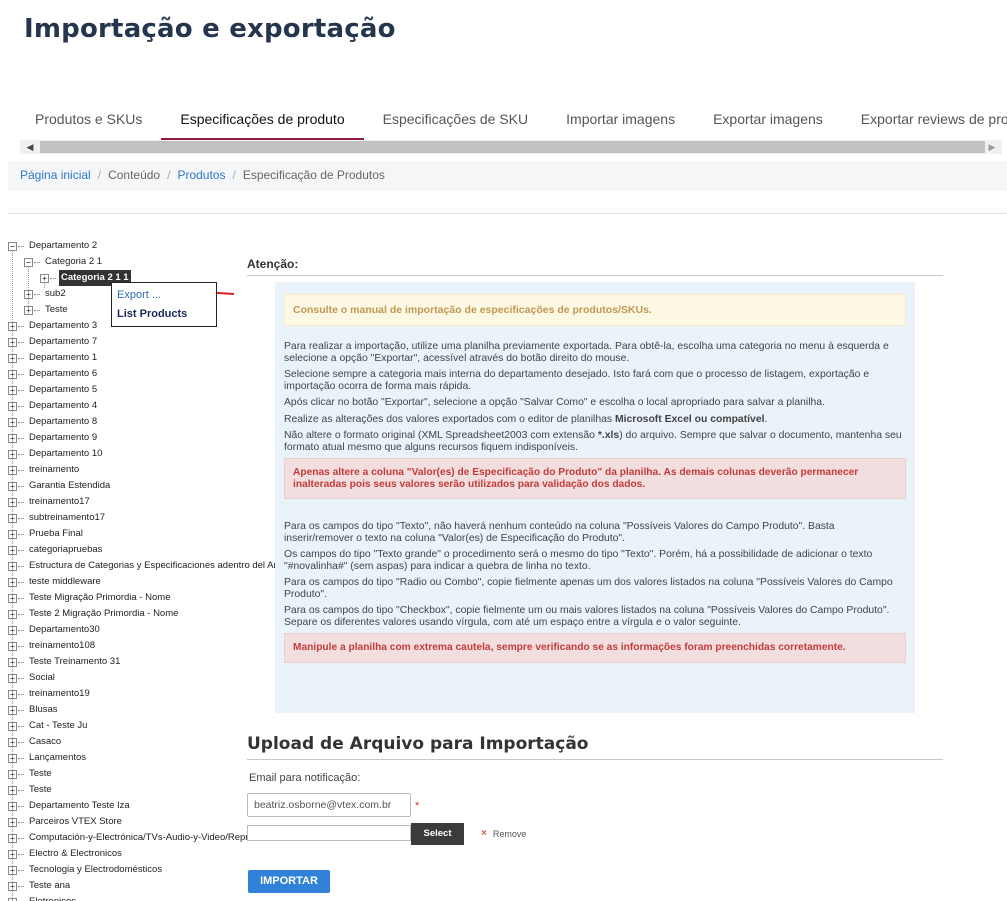  Describe the element at coordinates (59, 502) in the screenshot. I see `tree-node-label: treinamento17` at that location.